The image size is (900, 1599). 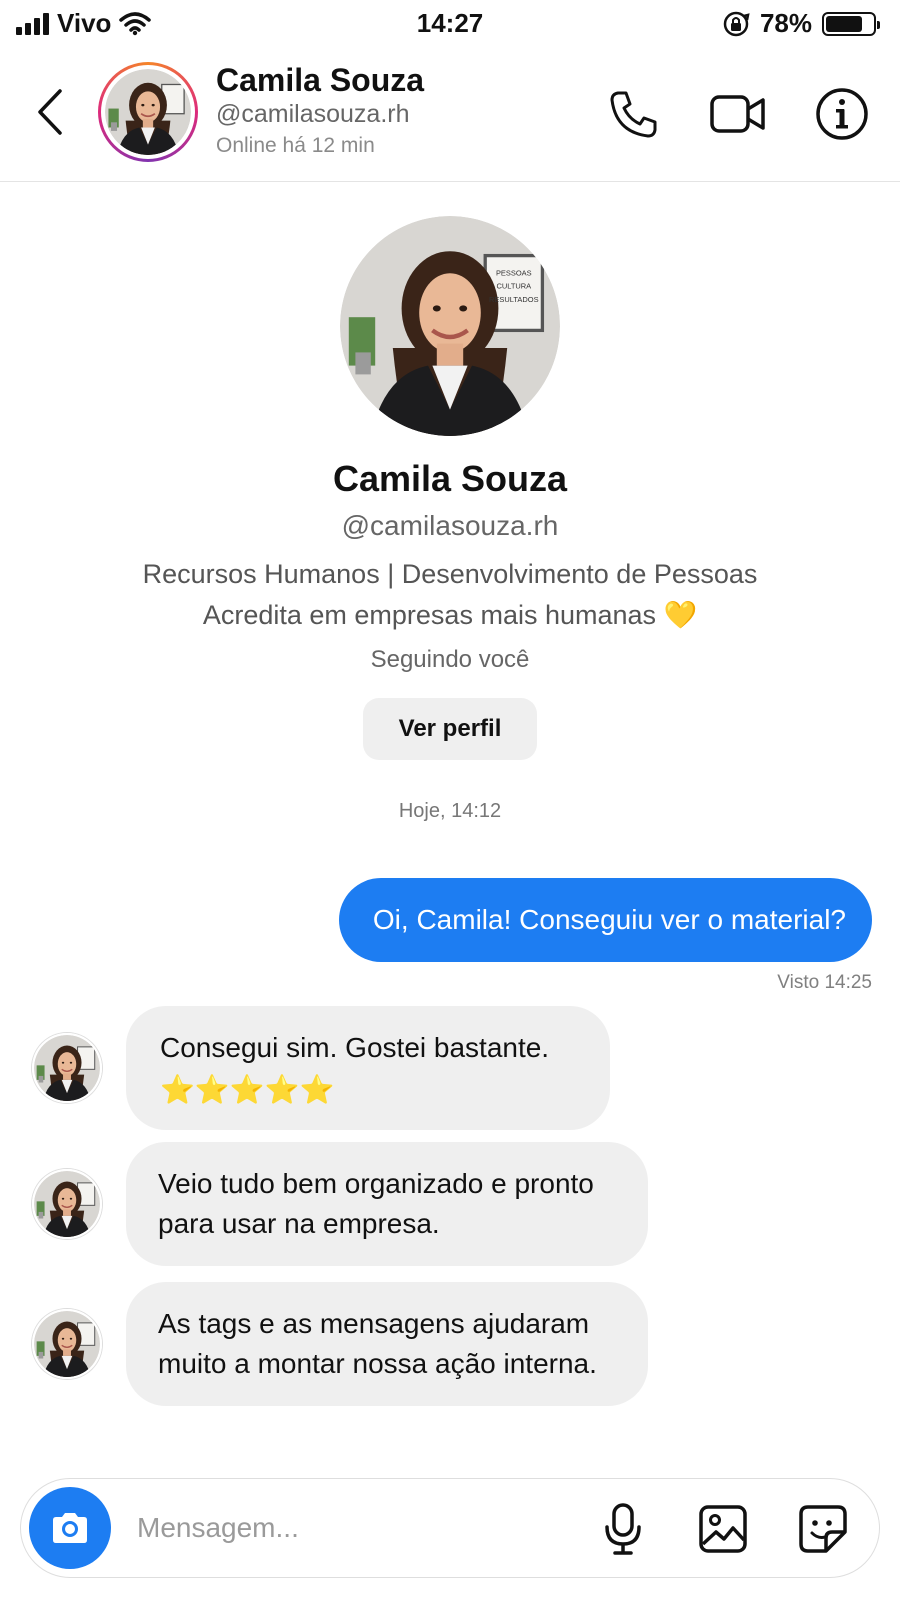 I want to click on view-profile-button: Ver perfil, so click(x=450, y=729).